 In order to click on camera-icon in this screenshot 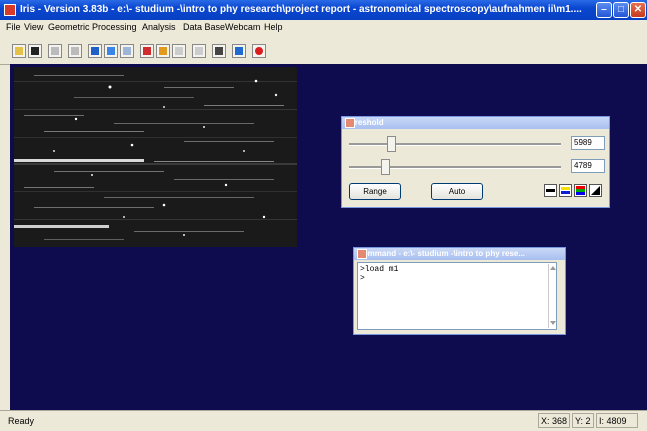, I will do `click(219, 51)`.